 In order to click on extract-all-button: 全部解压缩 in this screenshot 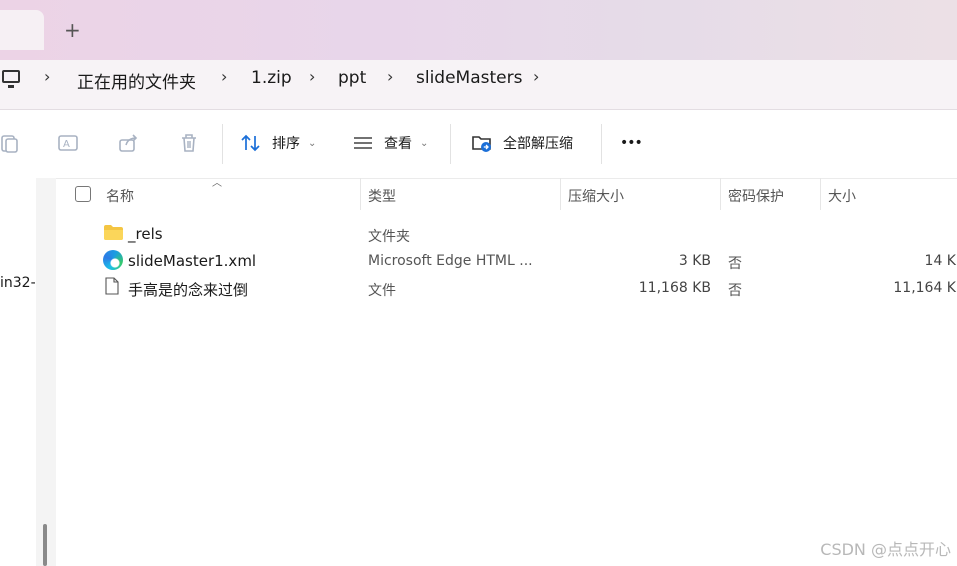, I will do `click(522, 143)`.